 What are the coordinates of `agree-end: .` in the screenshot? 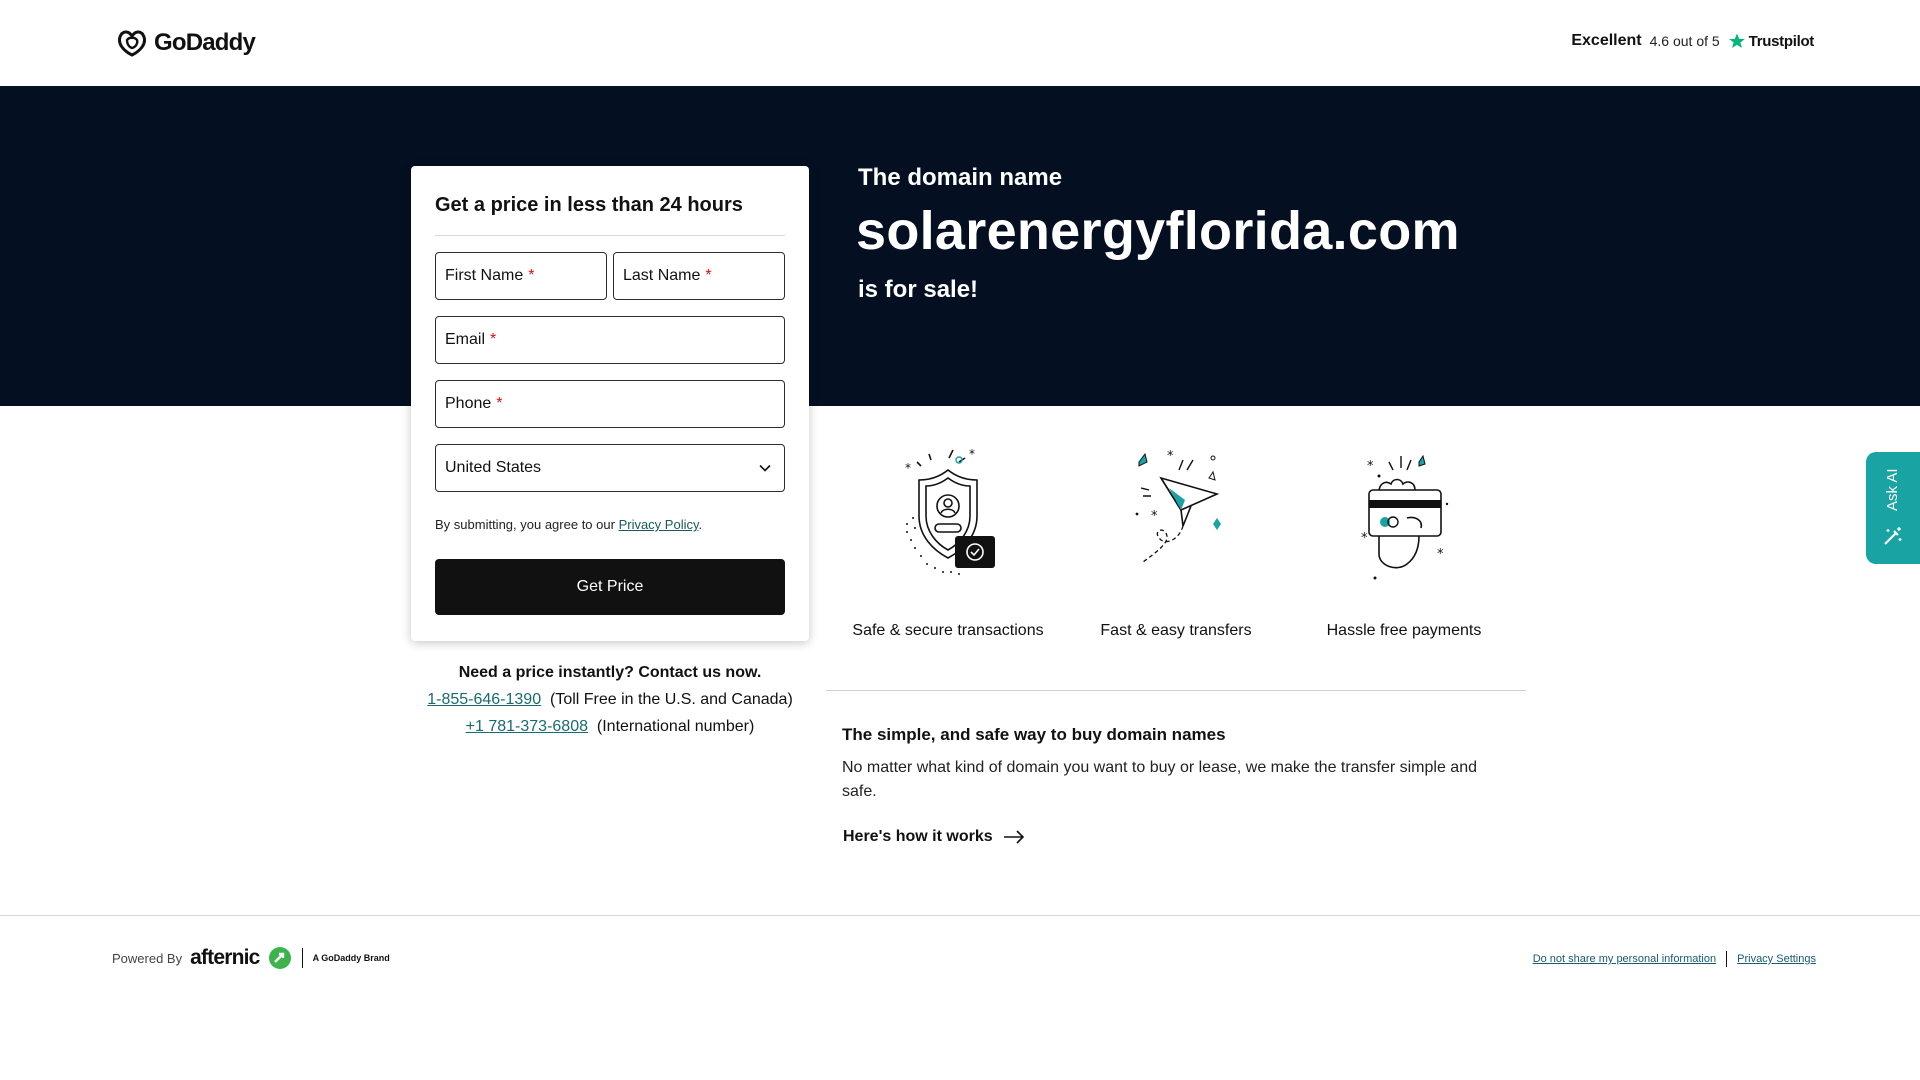 It's located at (700, 524).